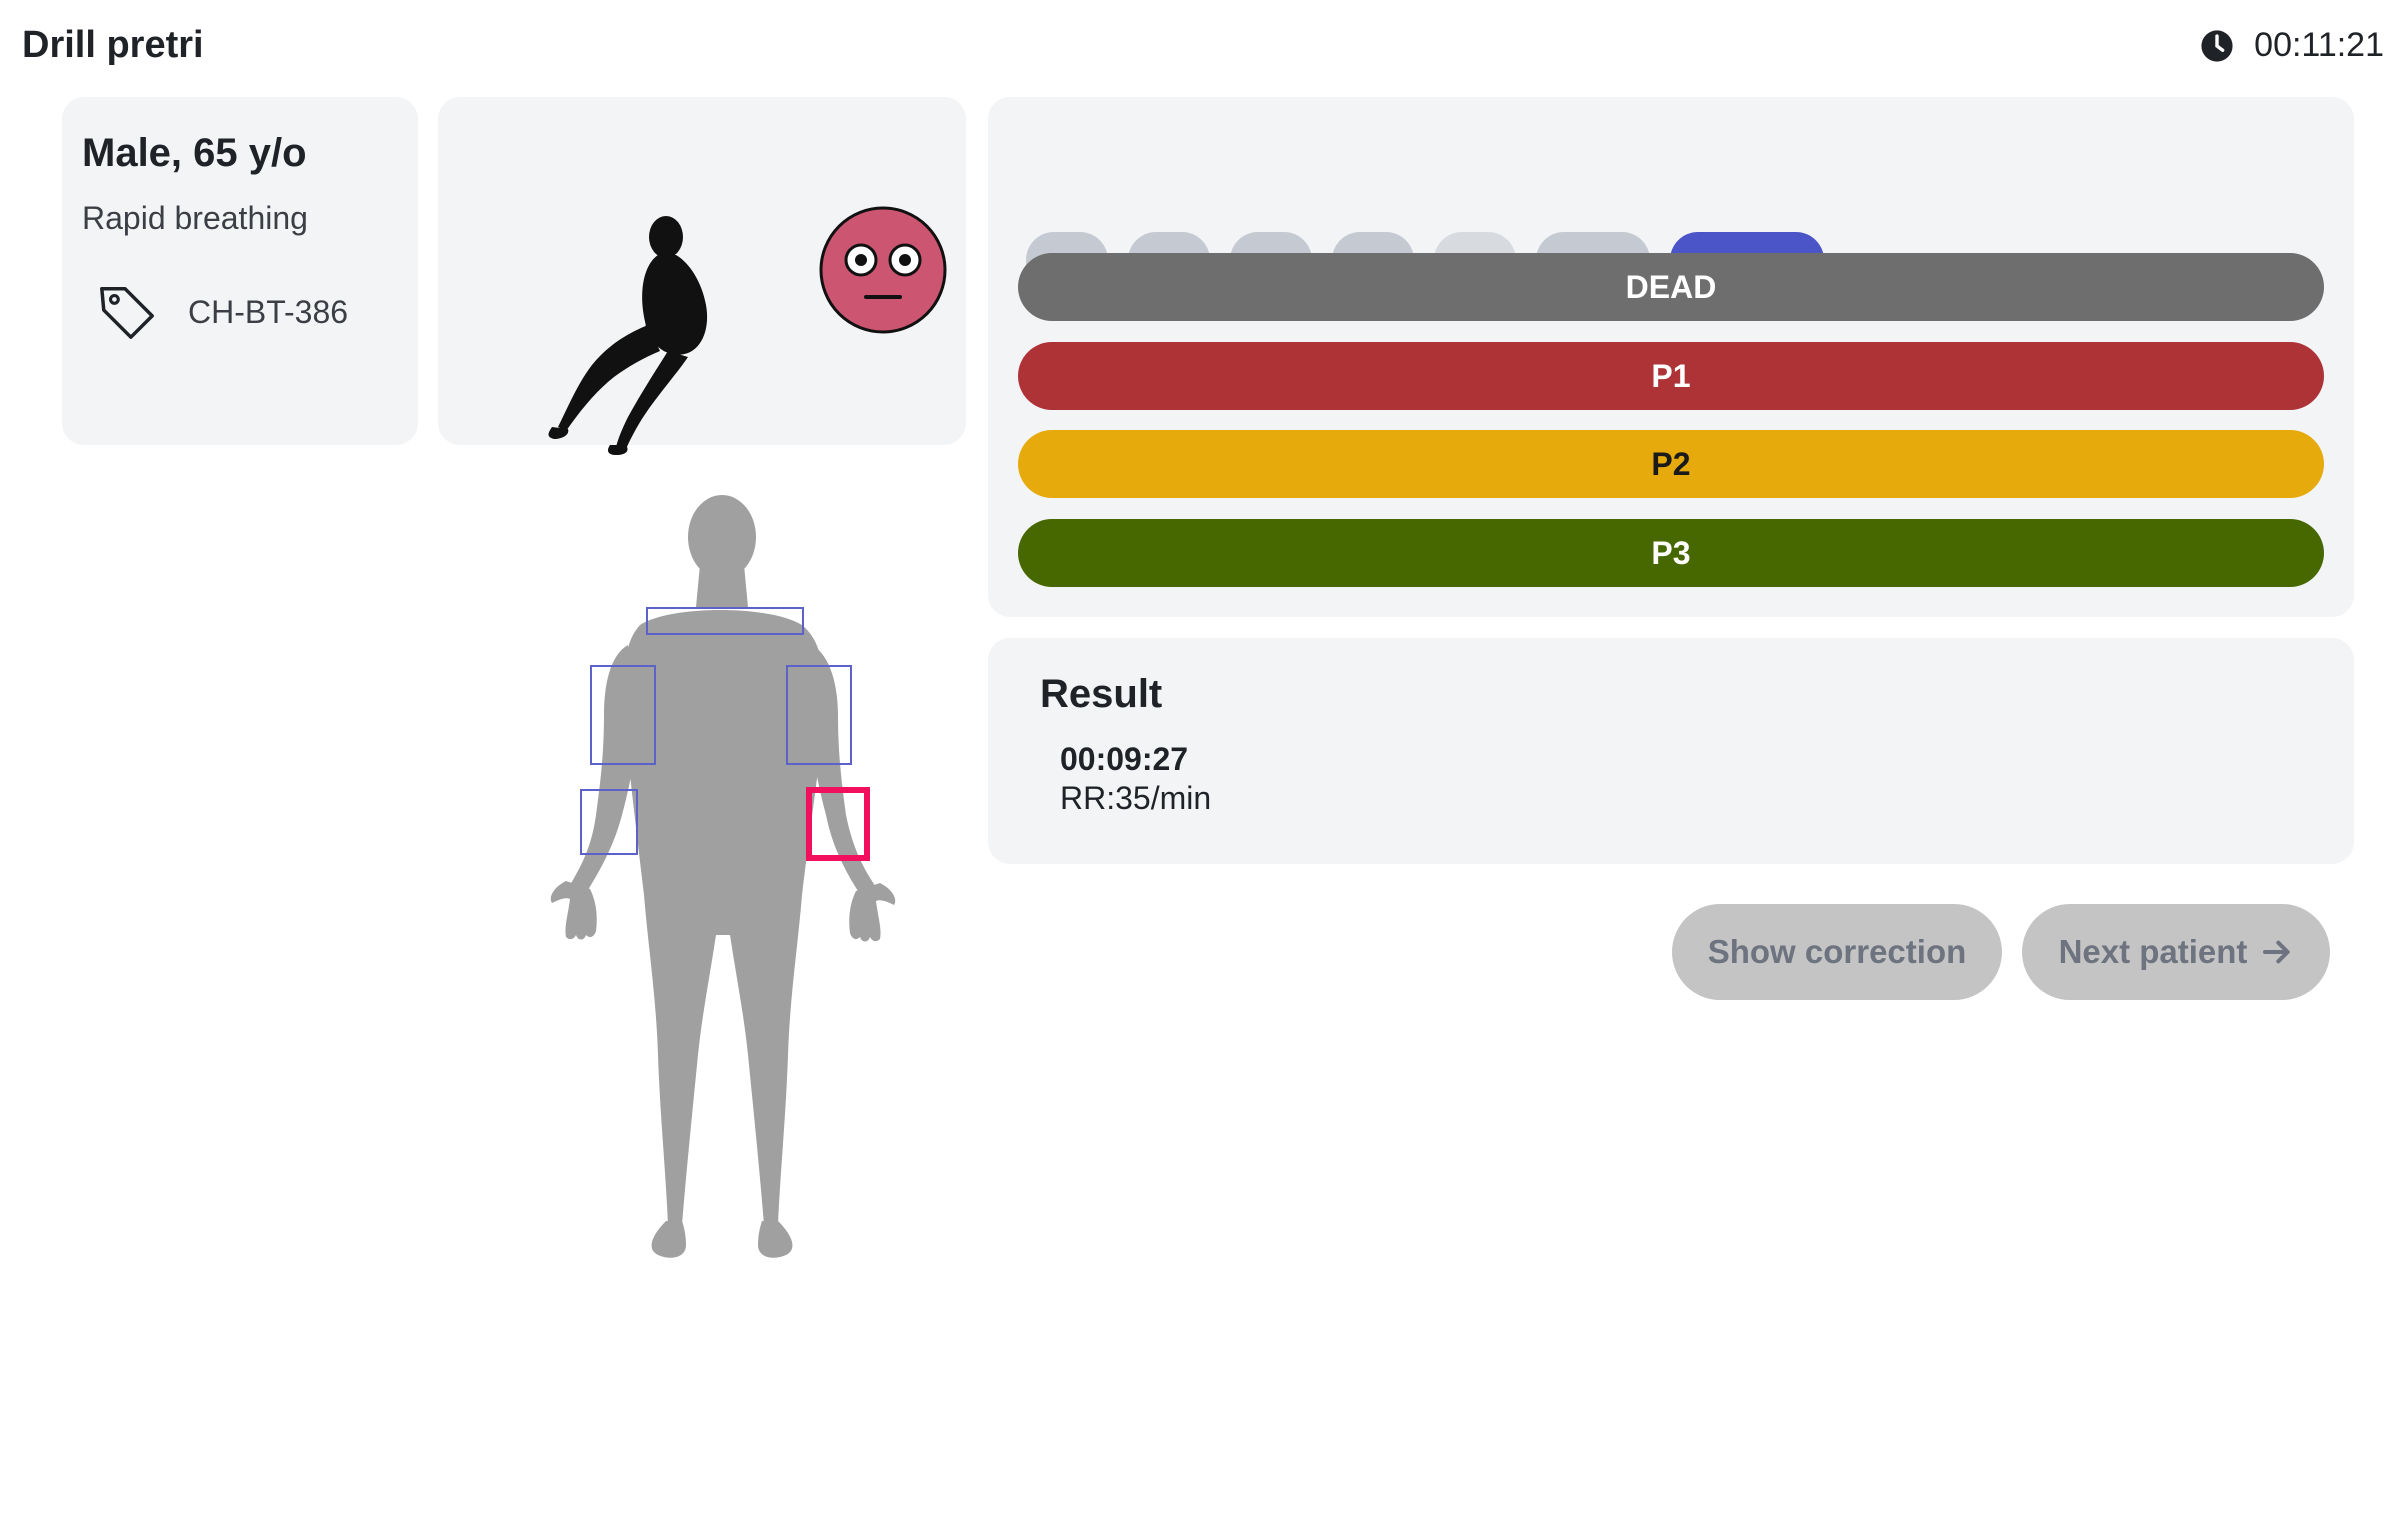 The height and width of the screenshot is (1538, 2384). I want to click on next-patient-button: Next patient, so click(2176, 952).